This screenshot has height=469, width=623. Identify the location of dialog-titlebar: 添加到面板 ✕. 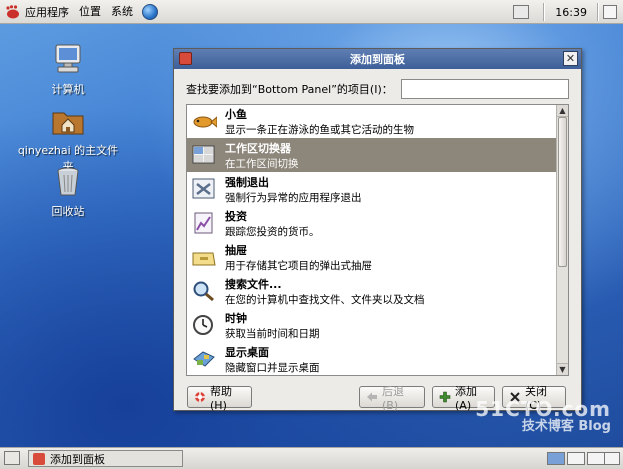
(377, 59).